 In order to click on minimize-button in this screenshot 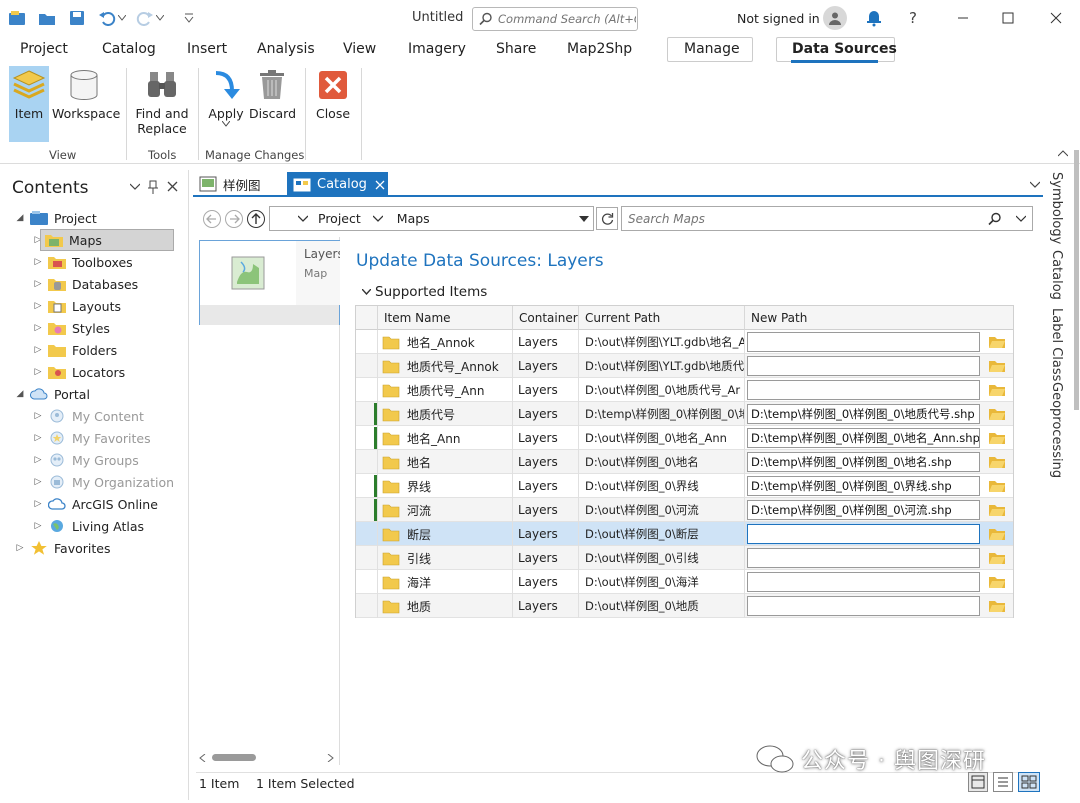, I will do `click(963, 18)`.